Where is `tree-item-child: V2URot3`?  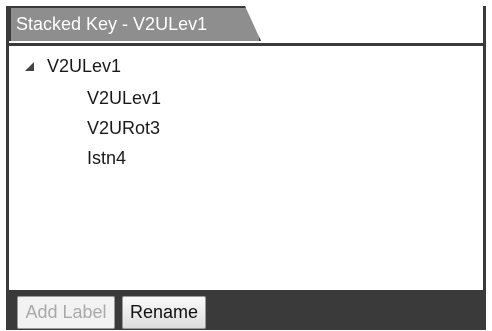 tree-item-child: V2URot3 is located at coordinates (123, 128).